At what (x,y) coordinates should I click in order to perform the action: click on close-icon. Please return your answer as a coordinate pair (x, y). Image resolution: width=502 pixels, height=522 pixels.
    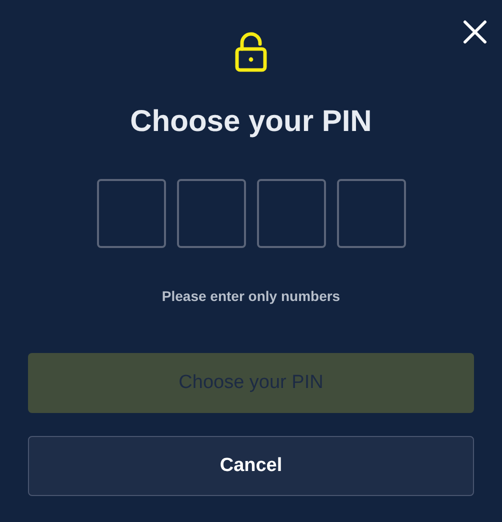
    Looking at the image, I should click on (475, 32).